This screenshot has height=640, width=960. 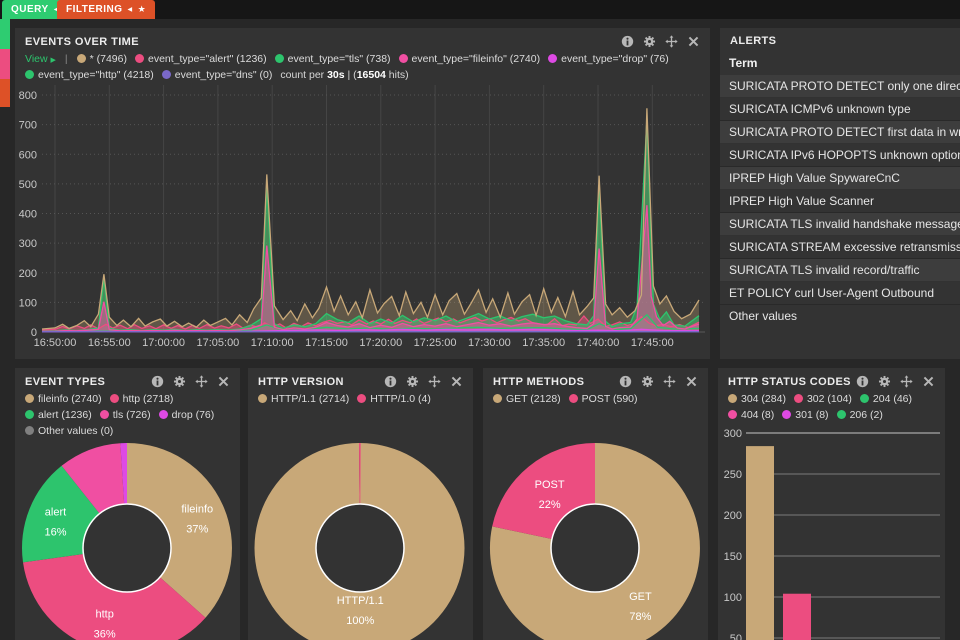 I want to click on column-header-term: Term, so click(x=743, y=63).